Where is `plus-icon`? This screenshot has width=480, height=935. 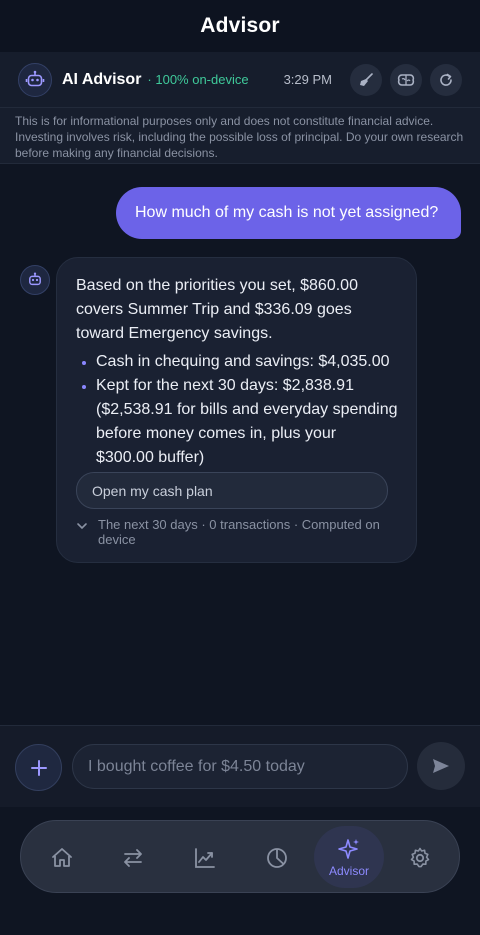 plus-icon is located at coordinates (38, 767).